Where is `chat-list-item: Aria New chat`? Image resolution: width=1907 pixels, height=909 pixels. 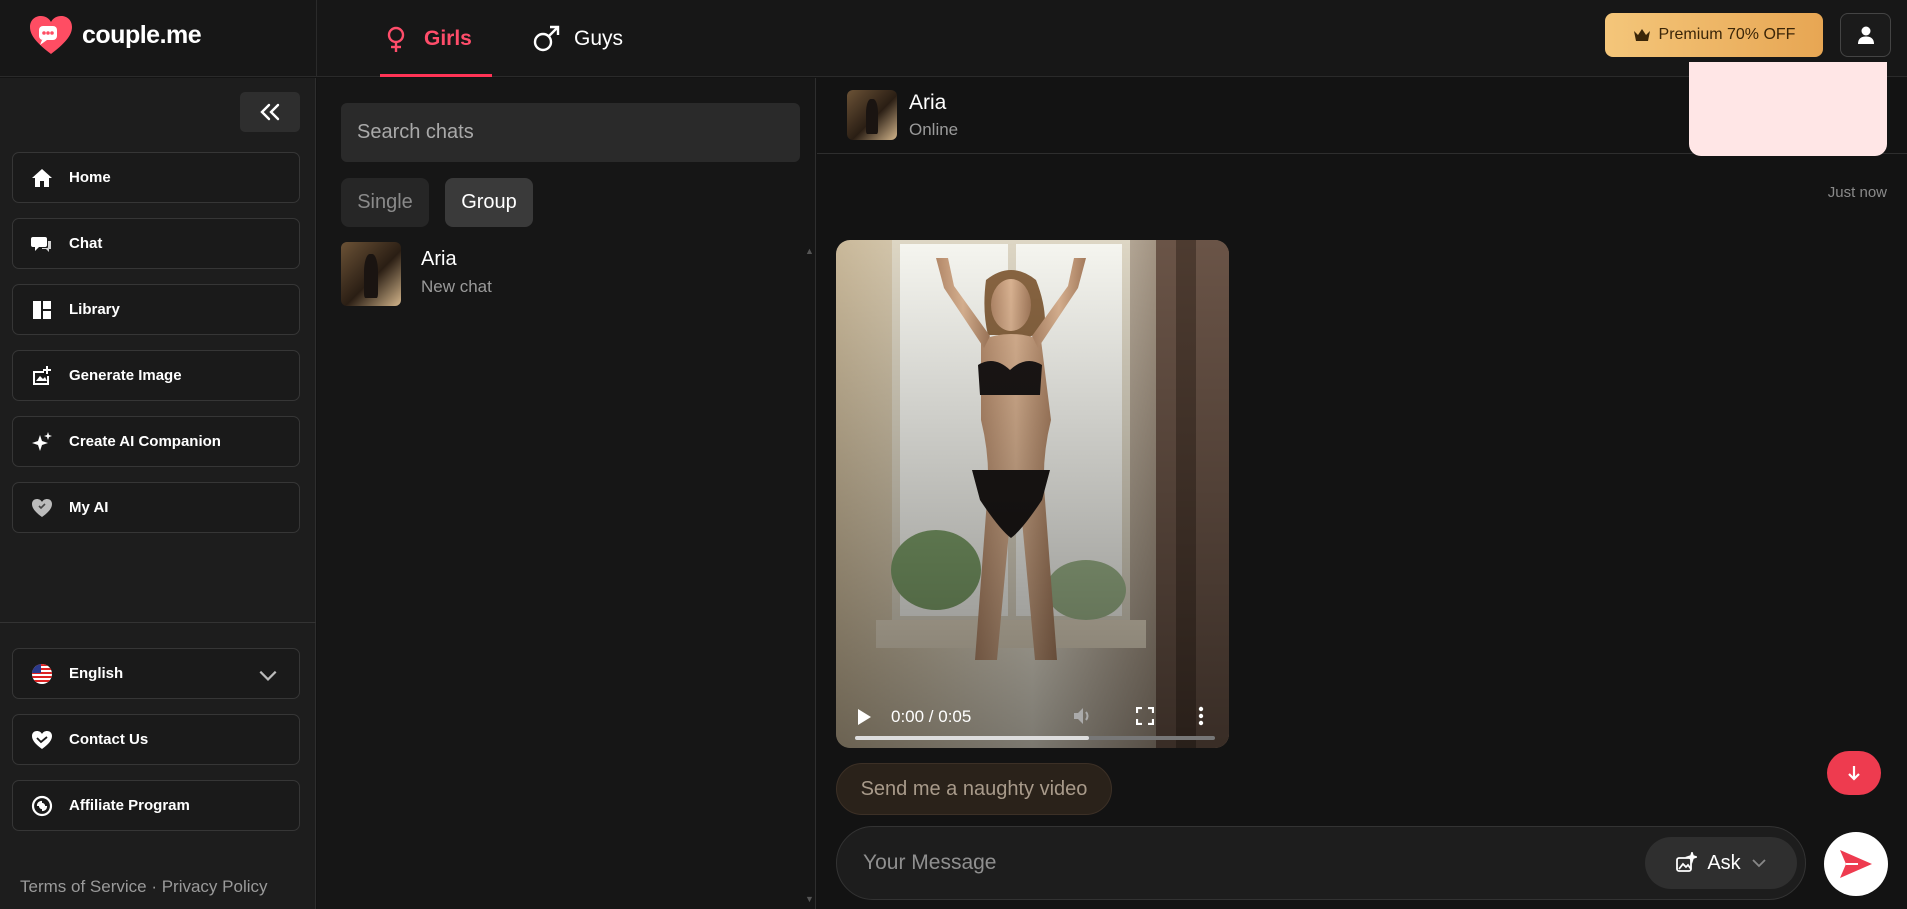
chat-list-item: Aria New chat is located at coordinates (571, 277).